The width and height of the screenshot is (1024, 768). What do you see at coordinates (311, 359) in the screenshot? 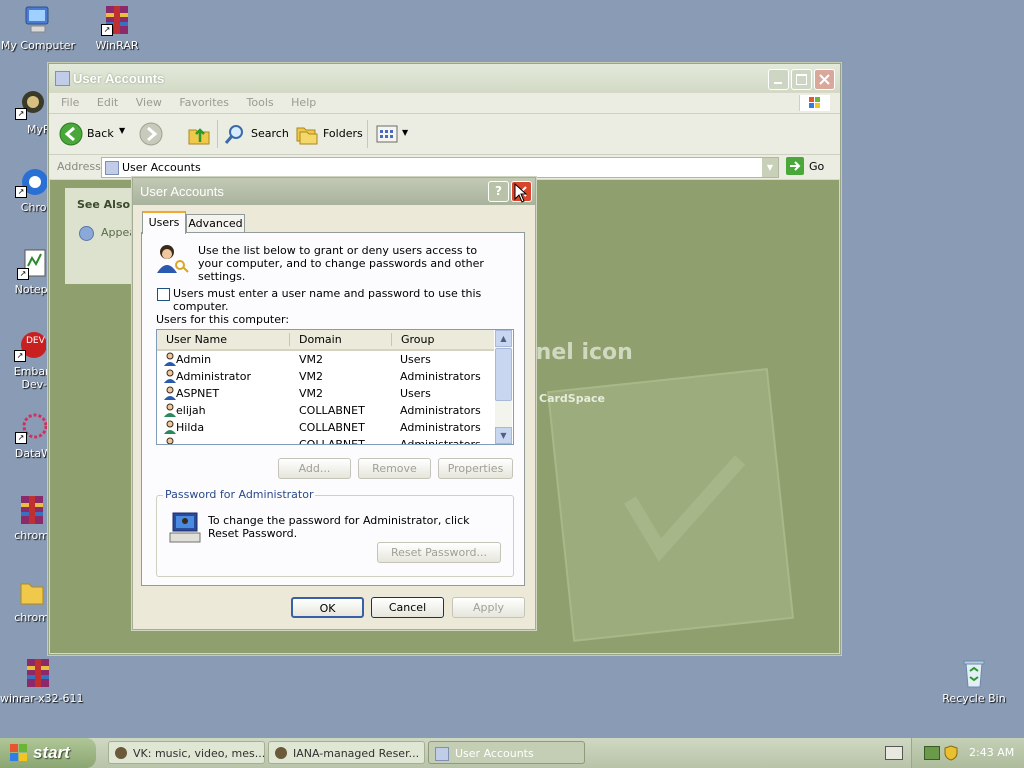
I see `user-domain: VM2` at bounding box center [311, 359].